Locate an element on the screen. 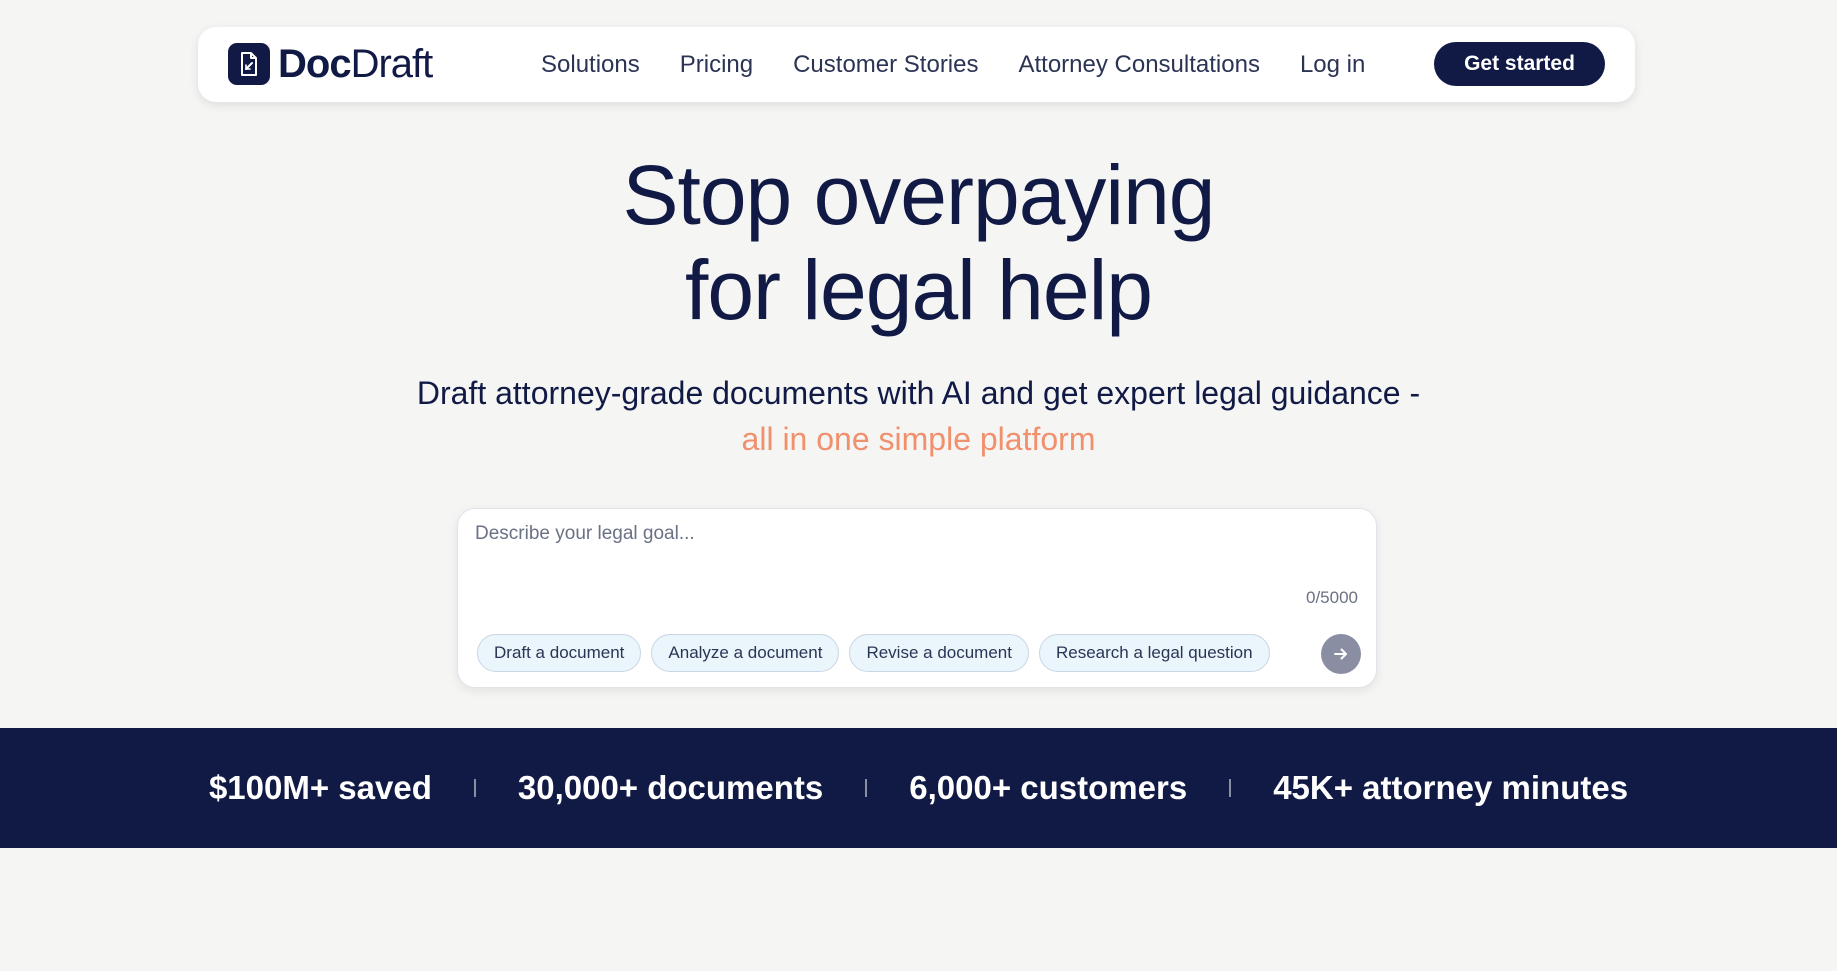 The width and height of the screenshot is (1837, 971). nav-link-attorney-consultations: Attorney Consultations is located at coordinates (1138, 65).